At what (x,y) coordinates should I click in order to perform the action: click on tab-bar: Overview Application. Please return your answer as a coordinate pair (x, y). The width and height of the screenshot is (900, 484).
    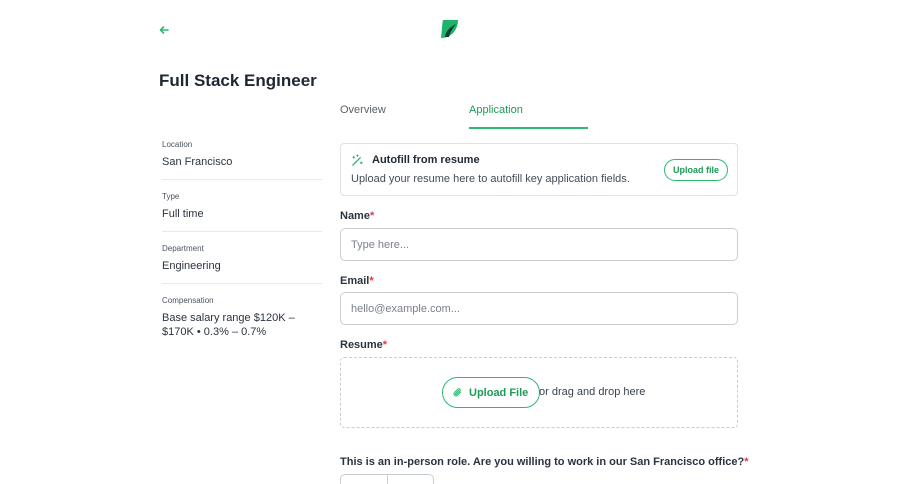
    Looking at the image, I should click on (539, 116).